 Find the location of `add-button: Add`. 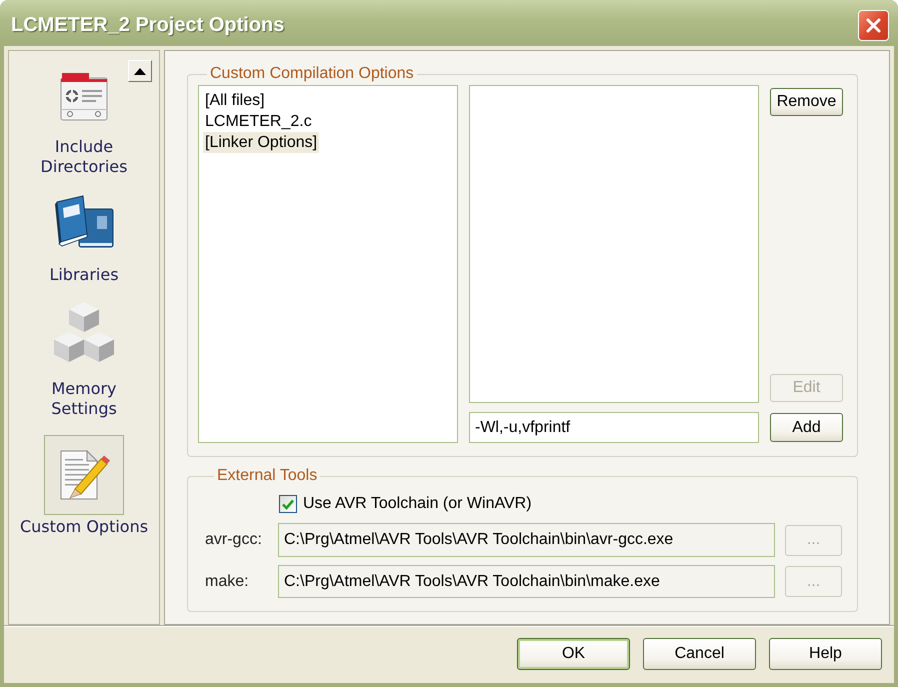

add-button: Add is located at coordinates (806, 427).